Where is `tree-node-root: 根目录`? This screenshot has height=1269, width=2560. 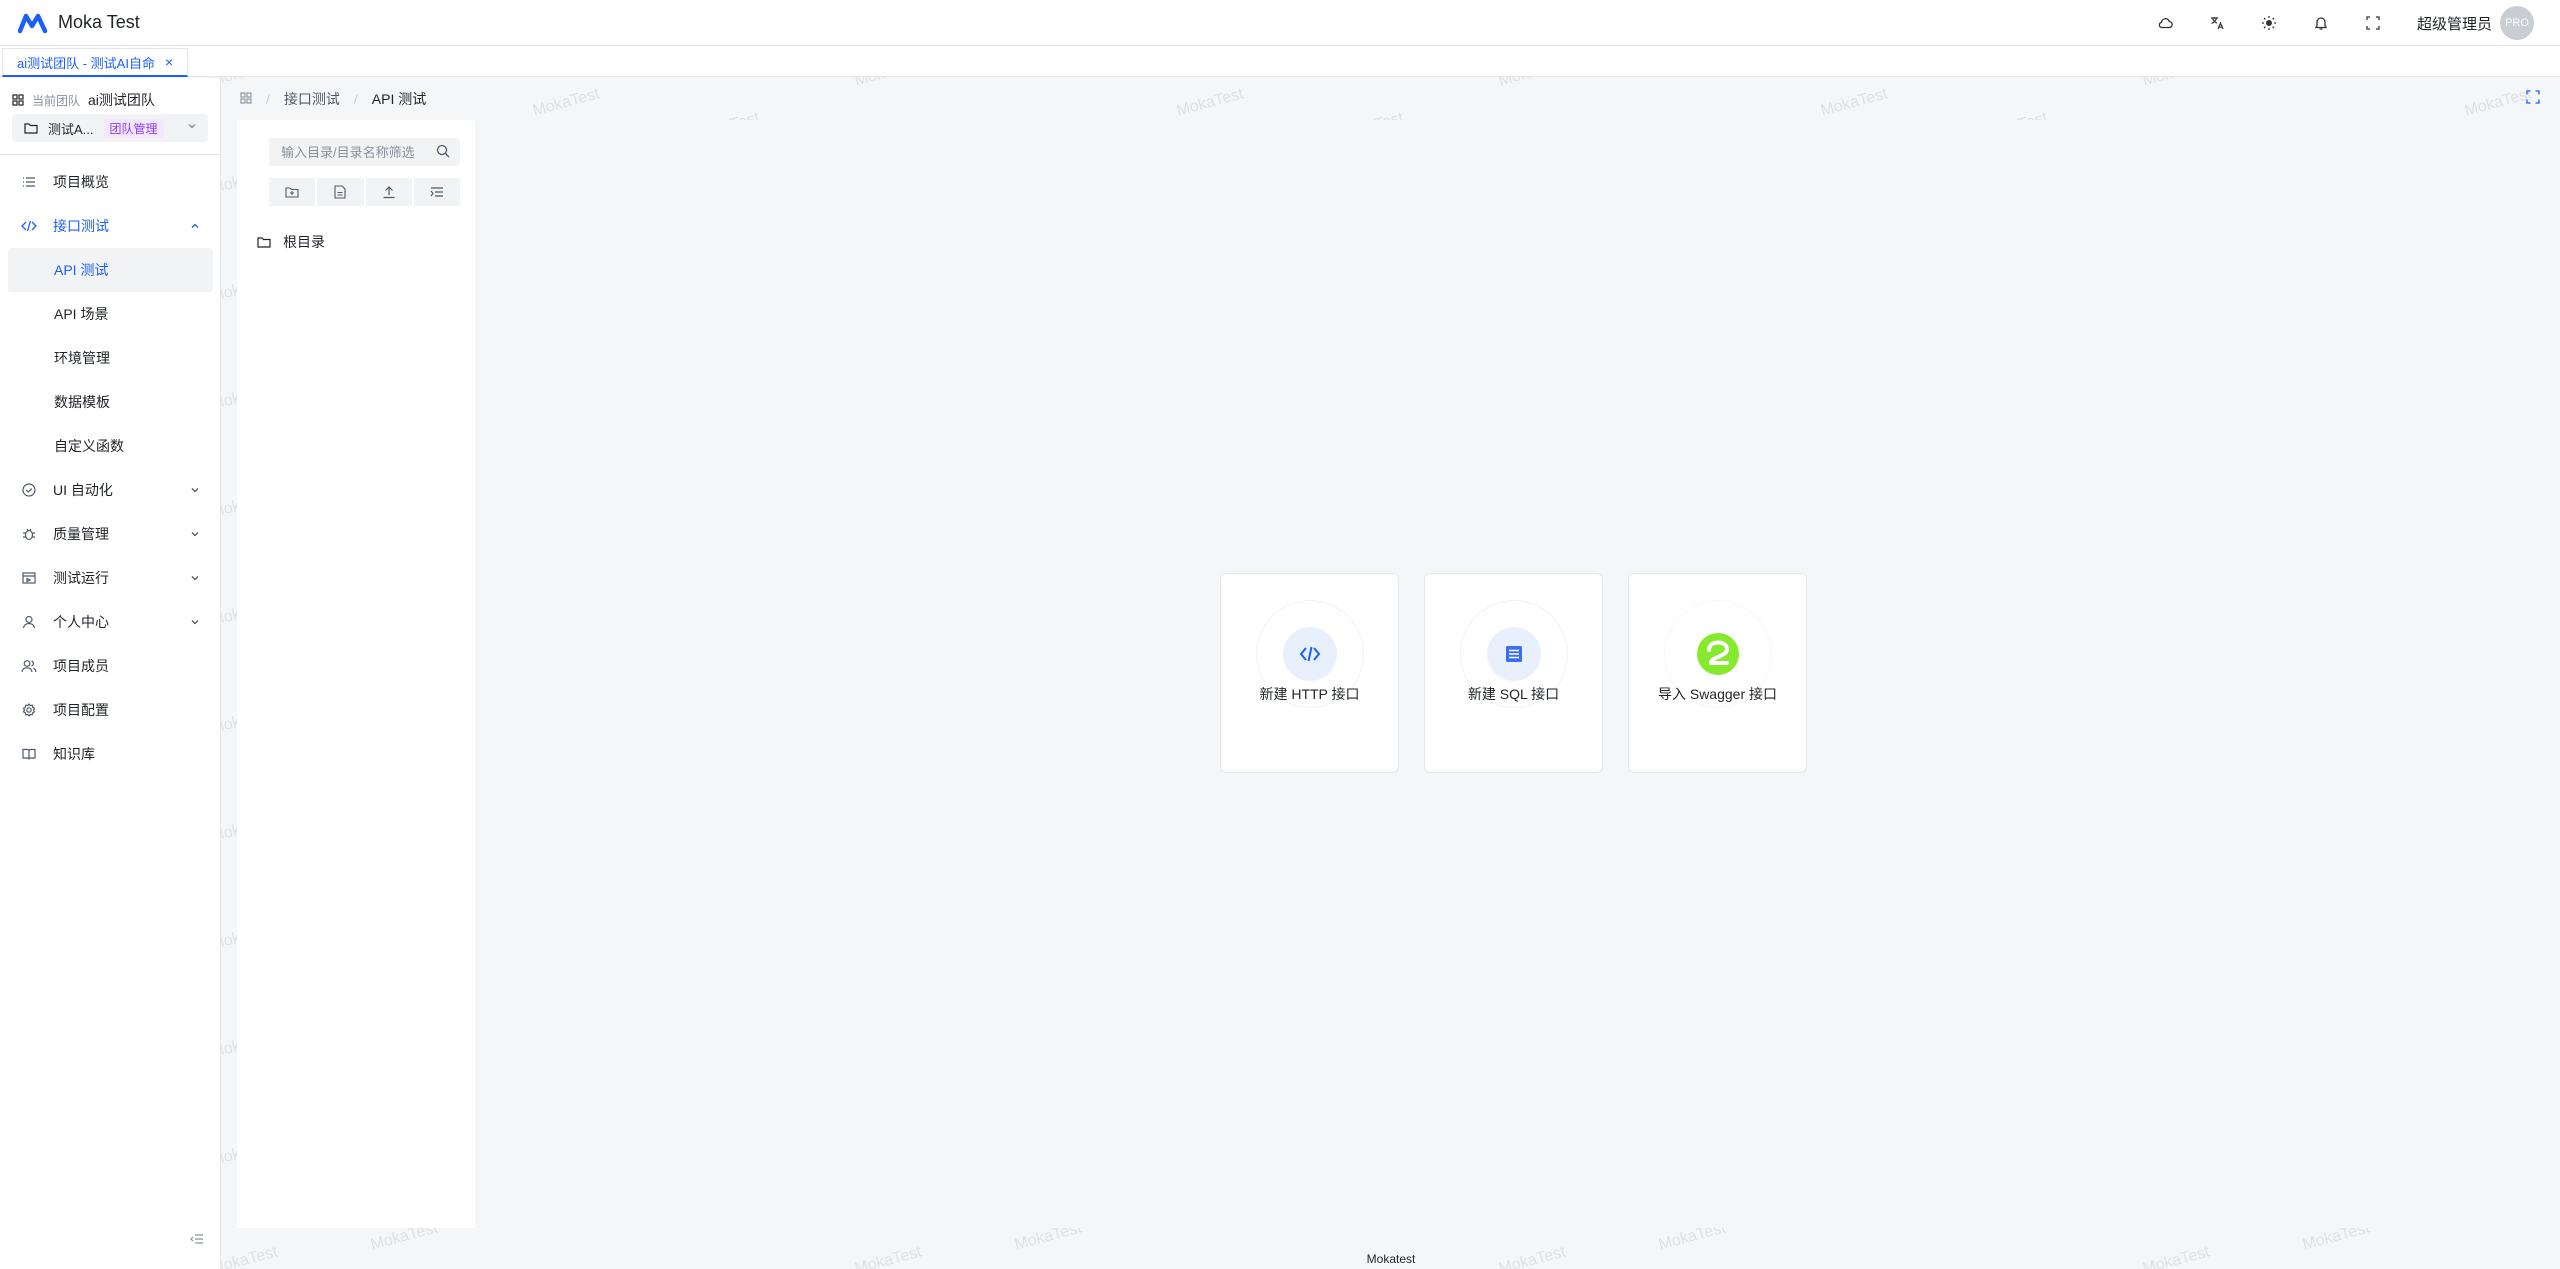
tree-node-root: 根目录 is located at coordinates (291, 242).